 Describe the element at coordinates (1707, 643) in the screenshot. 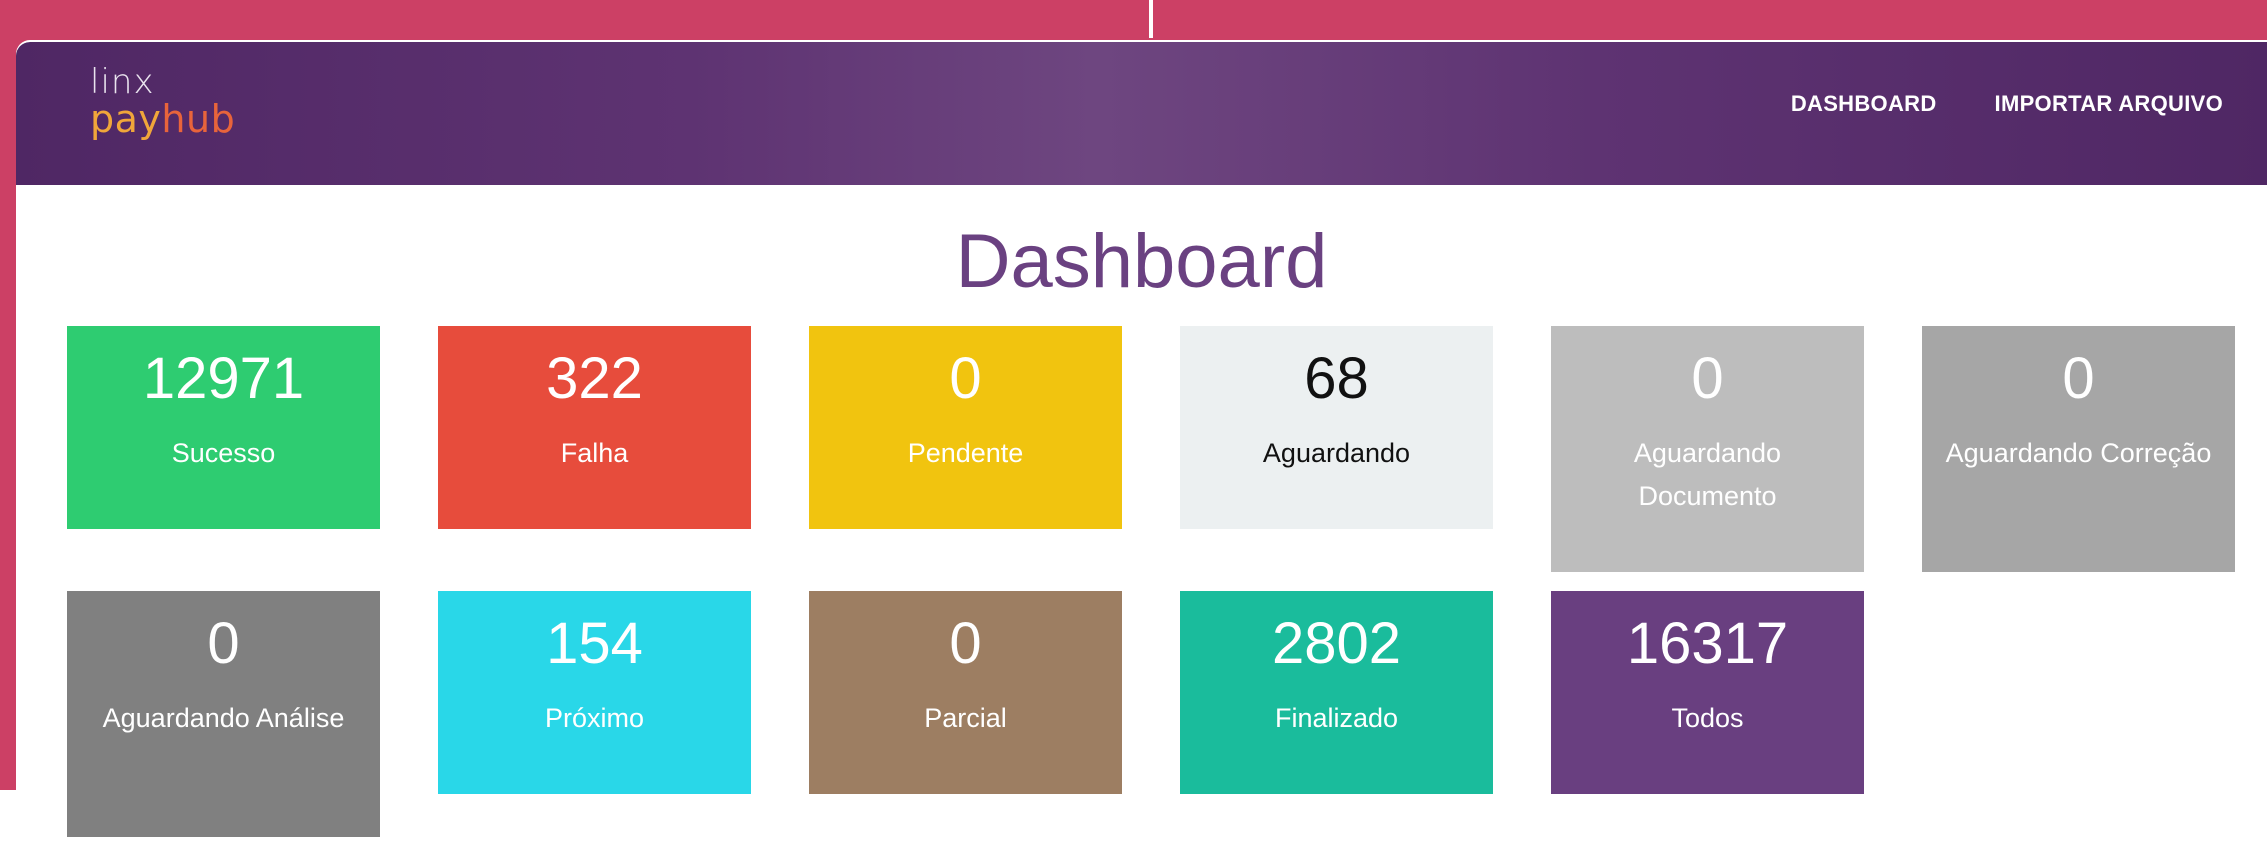

I see `tile-count: 16317` at that location.